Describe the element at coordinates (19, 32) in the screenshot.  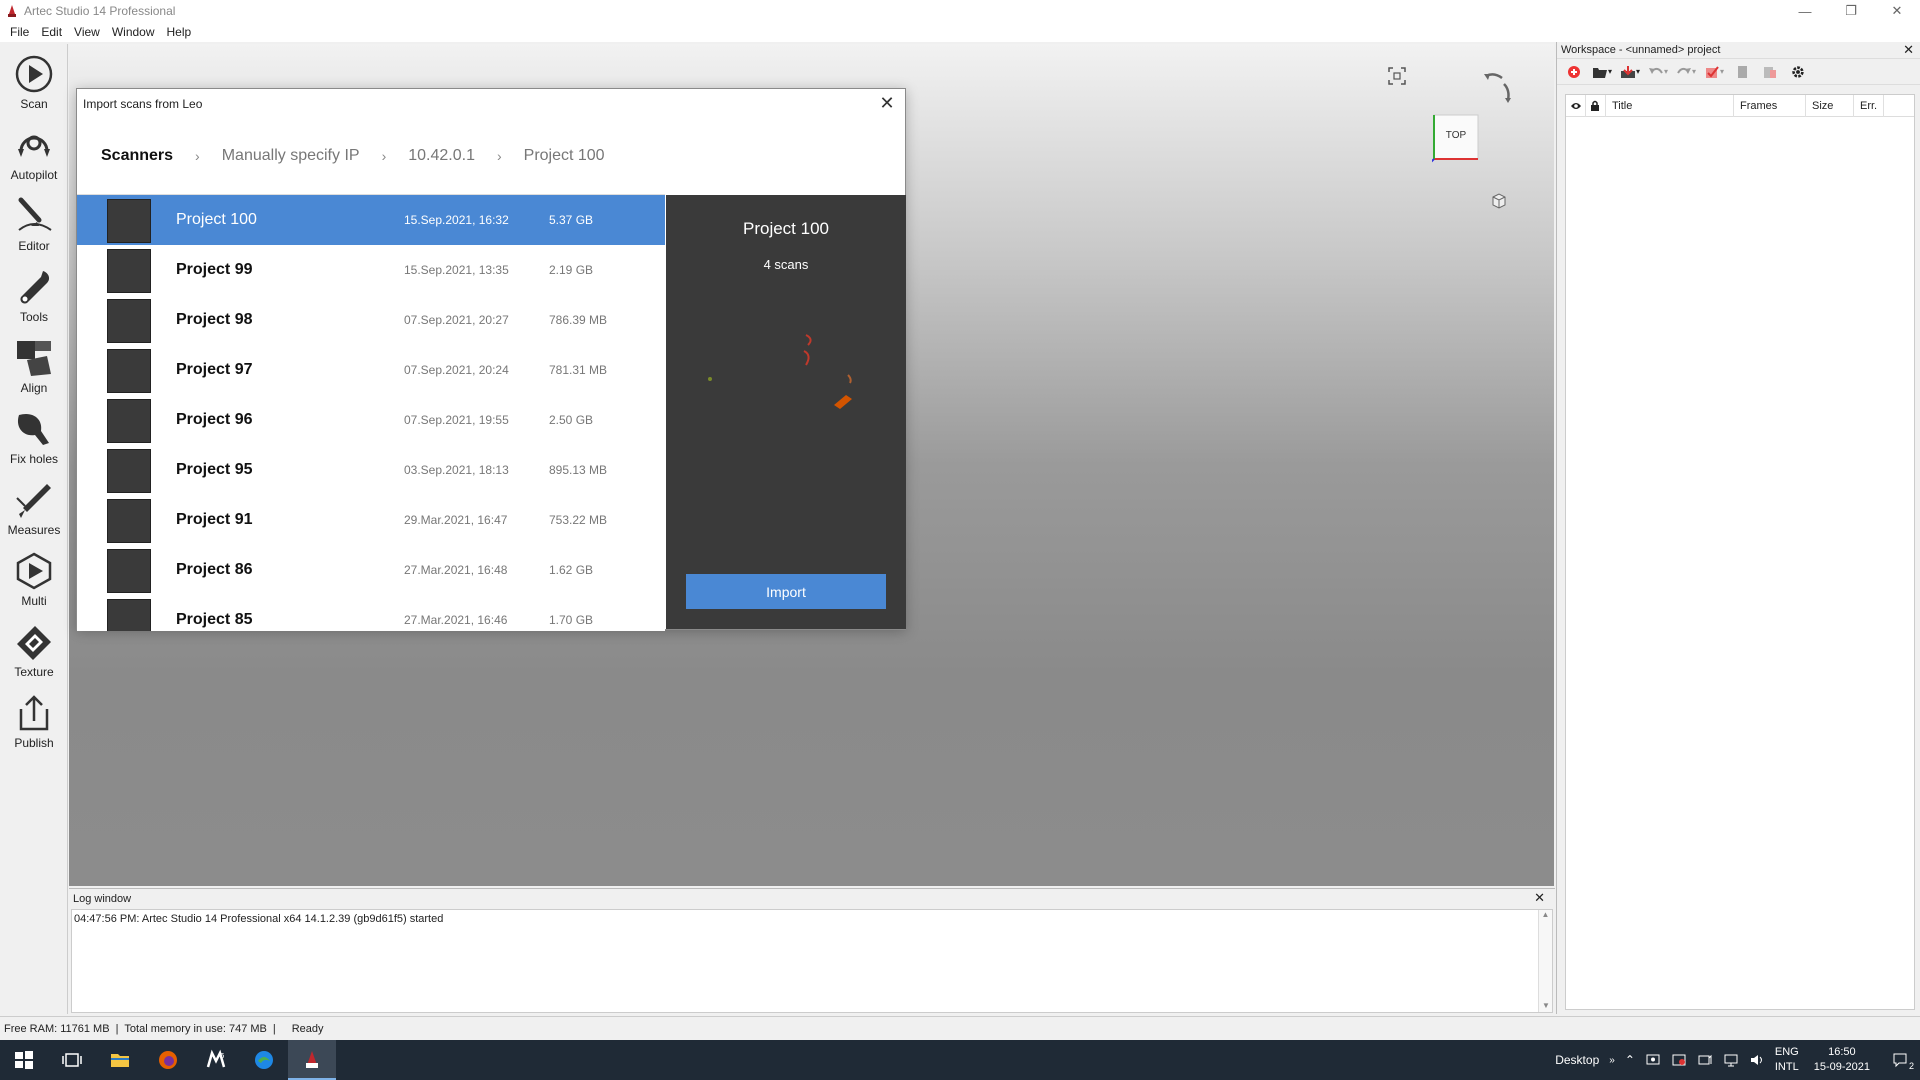
I see `menu-file: File` at that location.